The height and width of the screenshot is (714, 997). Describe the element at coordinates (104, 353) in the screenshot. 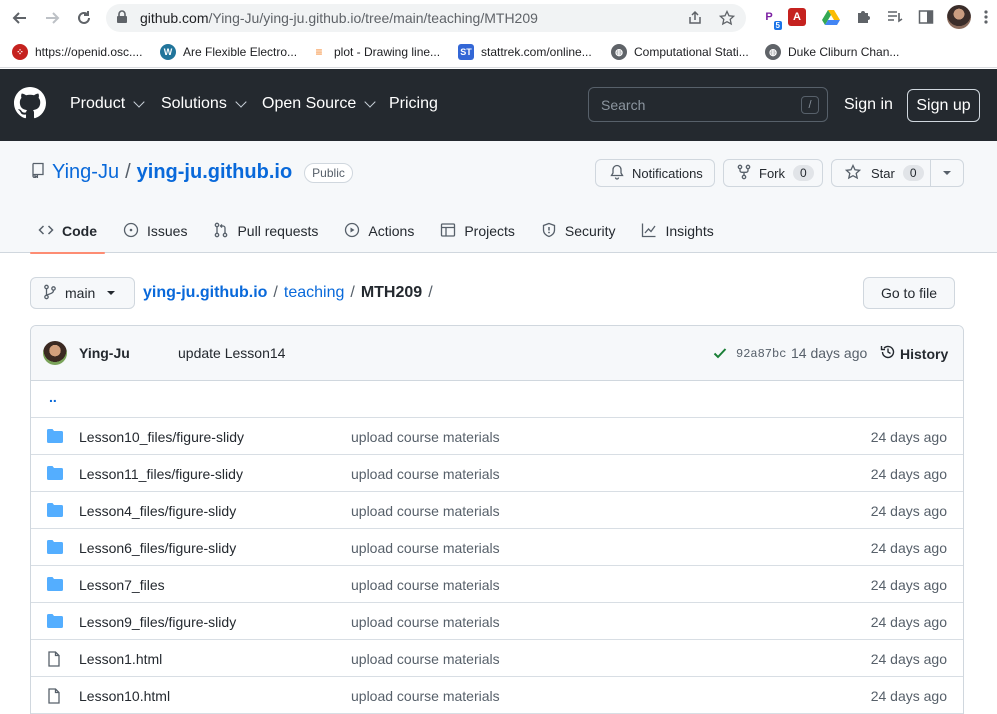

I see `commit-author-link: Ying-Ju` at that location.